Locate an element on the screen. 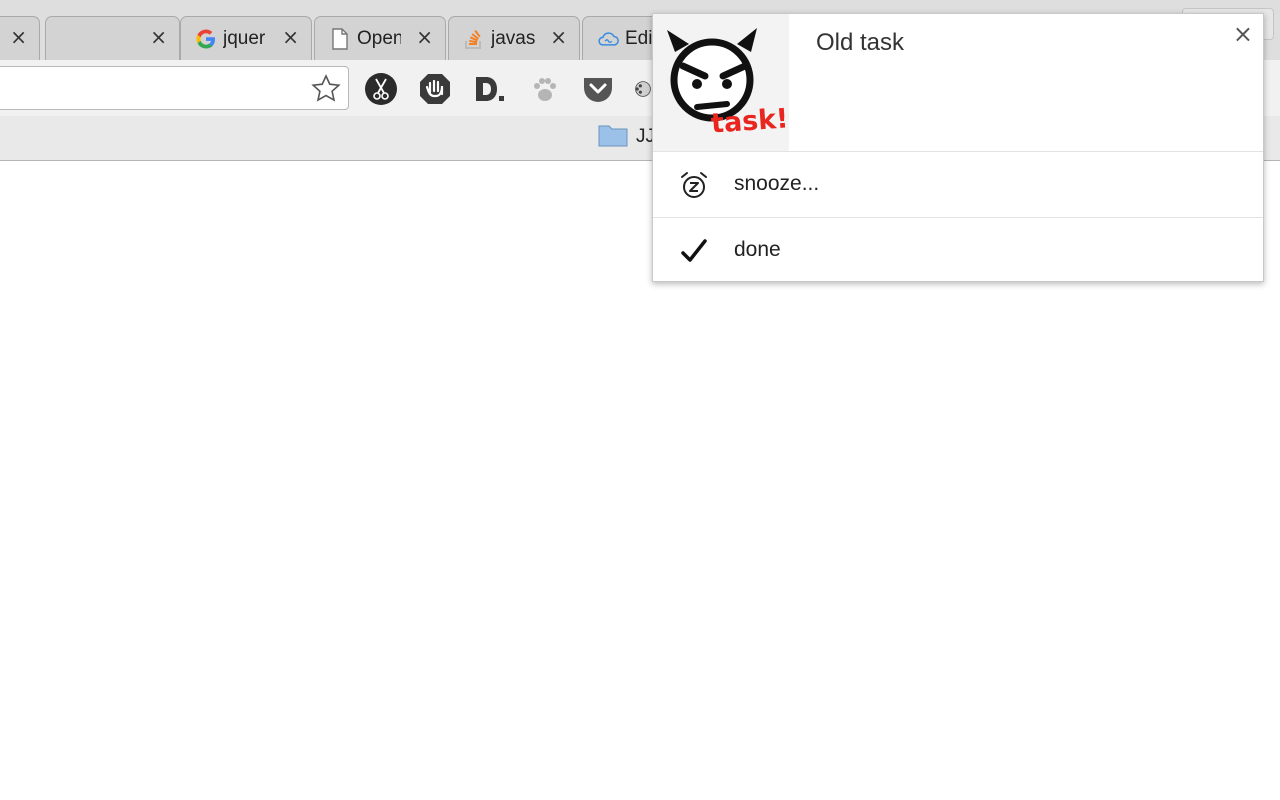 The width and height of the screenshot is (1280, 800). google-icon is located at coordinates (206, 39).